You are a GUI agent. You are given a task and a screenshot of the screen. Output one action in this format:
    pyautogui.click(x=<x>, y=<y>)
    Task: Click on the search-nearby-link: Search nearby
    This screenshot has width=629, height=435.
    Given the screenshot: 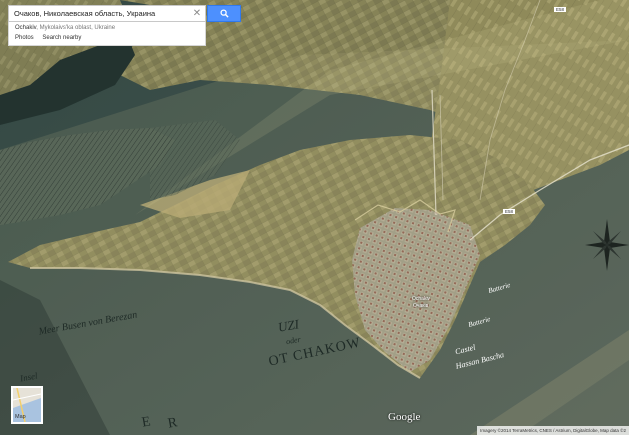 What is the action you would take?
    pyautogui.click(x=61, y=38)
    